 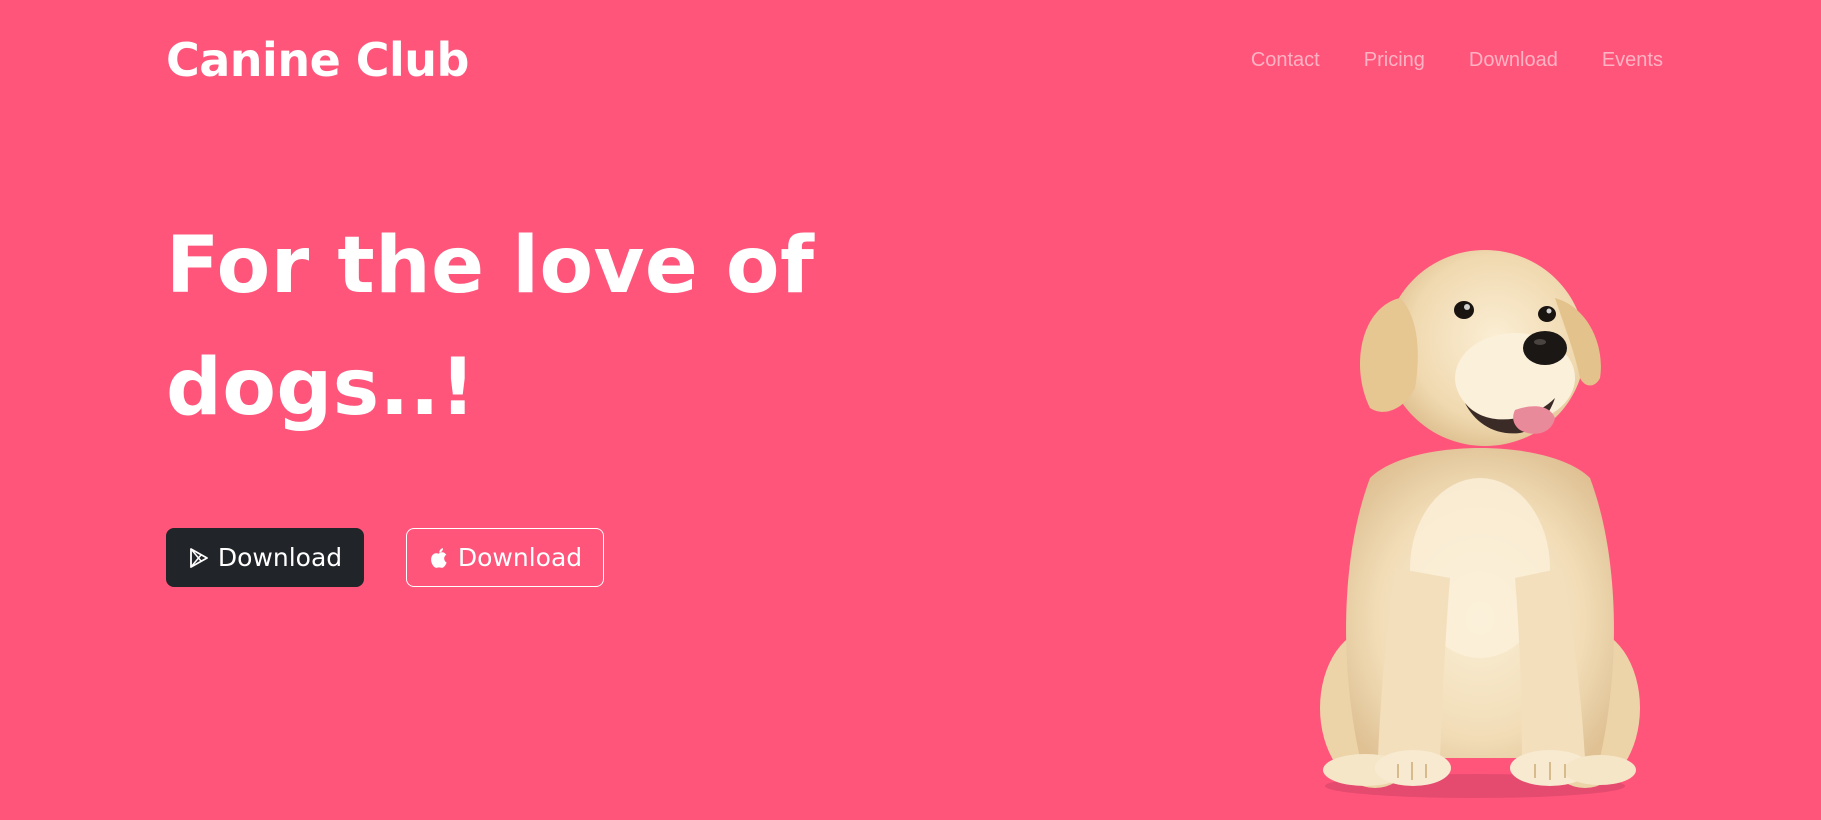 What do you see at coordinates (439, 558) in the screenshot?
I see `apple-icon` at bounding box center [439, 558].